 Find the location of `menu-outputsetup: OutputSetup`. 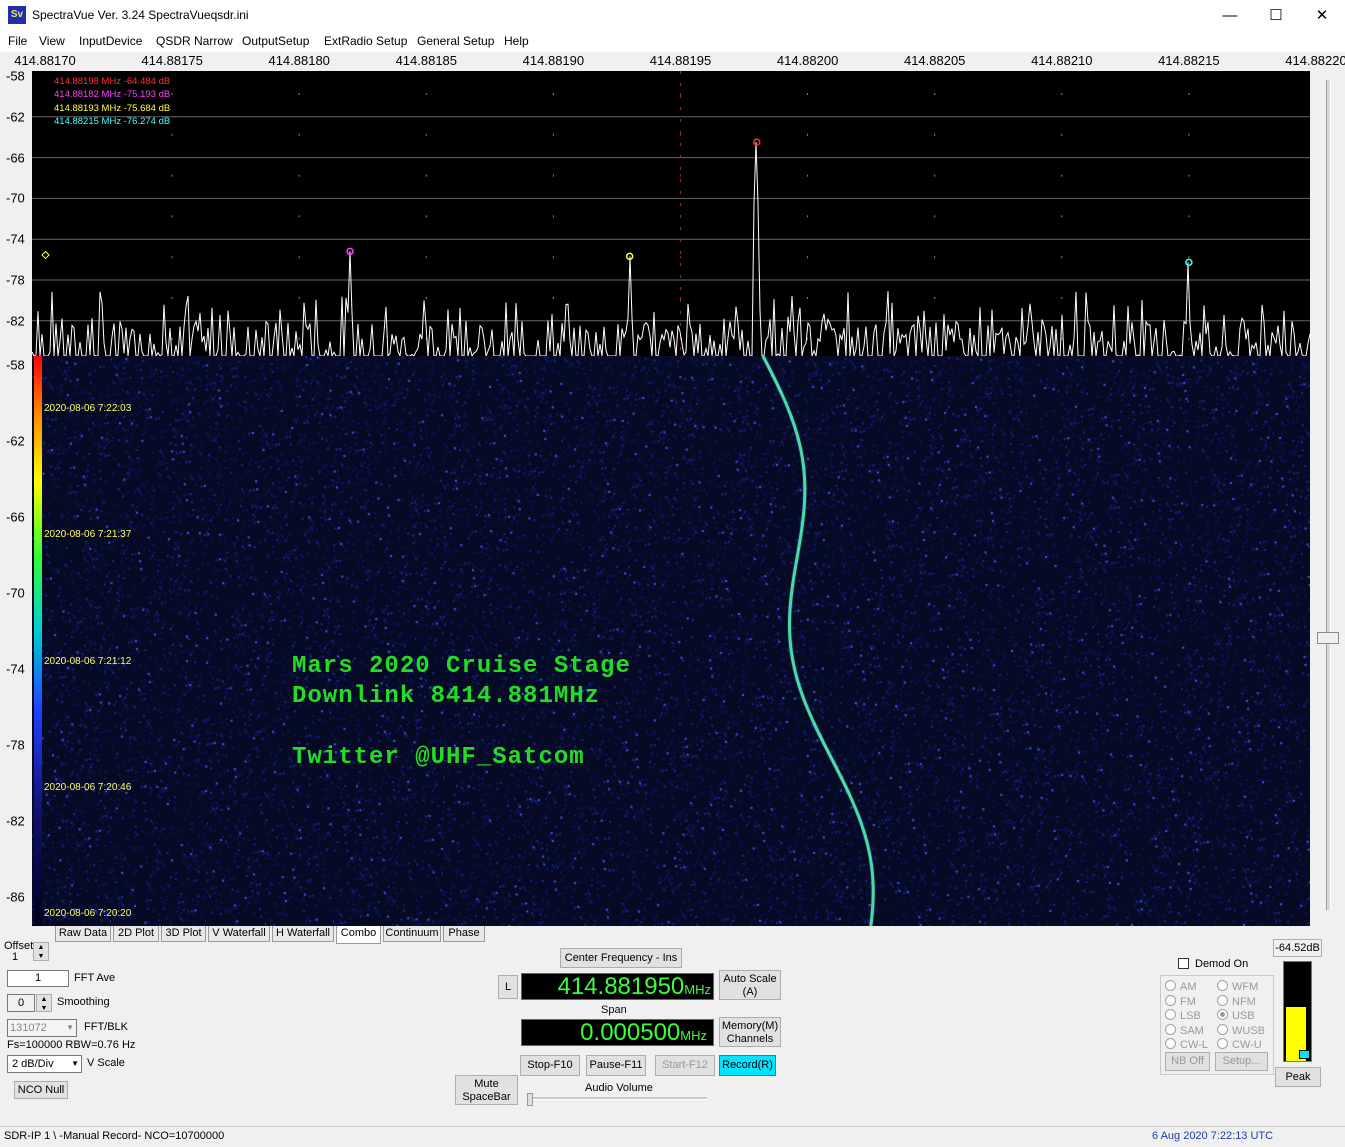

menu-outputsetup: OutputSetup is located at coordinates (275, 41).